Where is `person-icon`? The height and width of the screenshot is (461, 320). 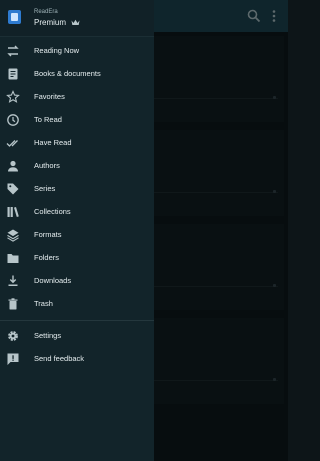
person-icon is located at coordinates (13, 166).